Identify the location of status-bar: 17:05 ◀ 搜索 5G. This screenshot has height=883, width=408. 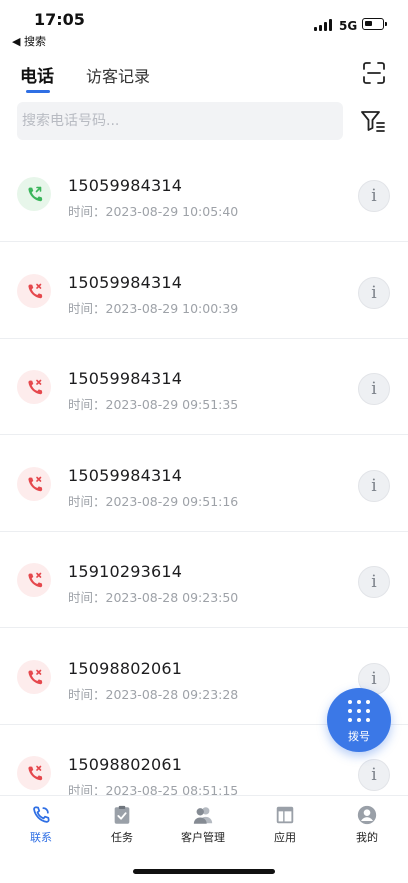
(204, 24).